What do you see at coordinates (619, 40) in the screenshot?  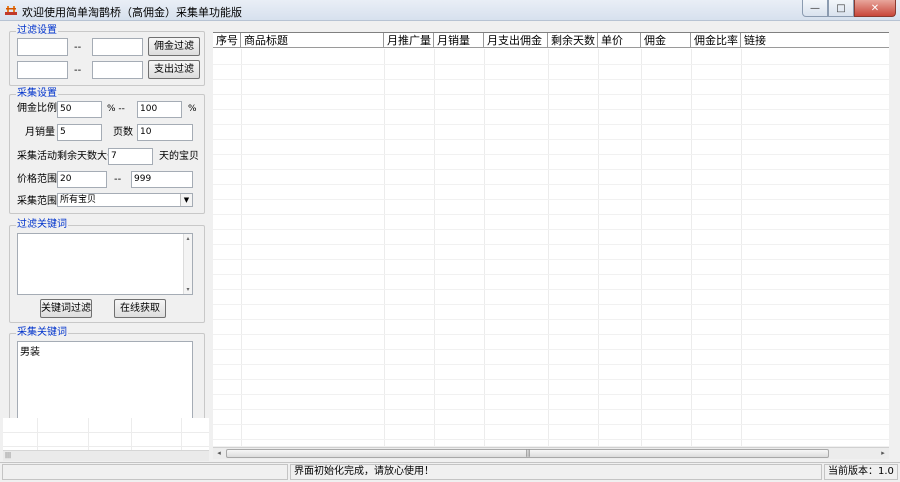 I see `column-header-unit-price: 单价` at bounding box center [619, 40].